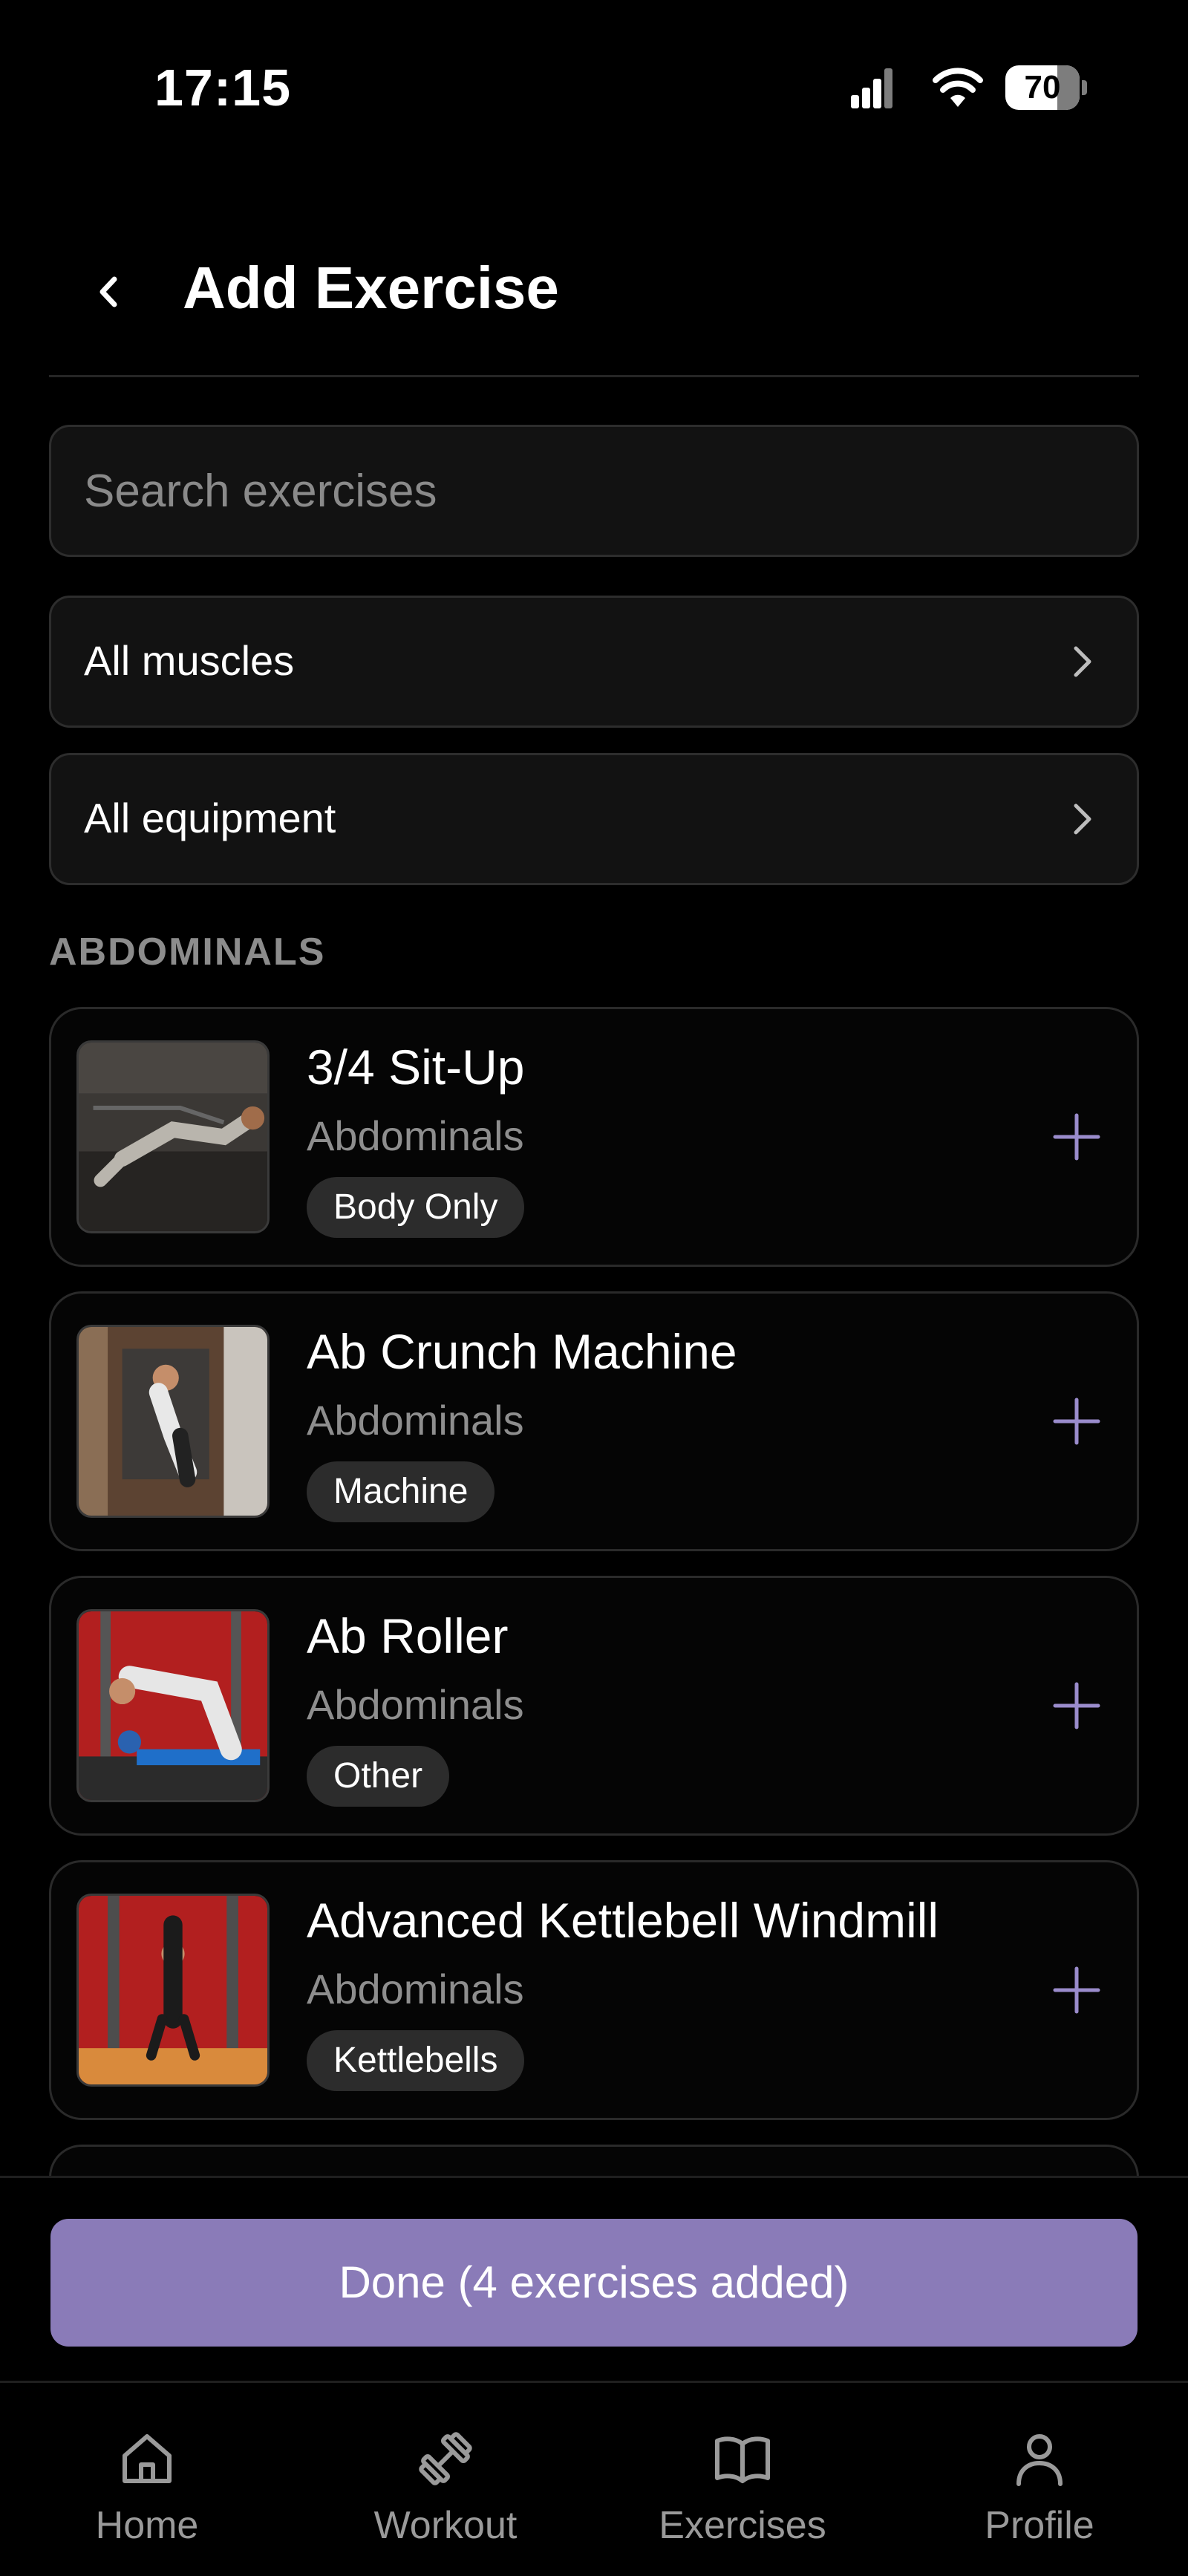  Describe the element at coordinates (147, 2494) in the screenshot. I see `tab-home: Home` at that location.